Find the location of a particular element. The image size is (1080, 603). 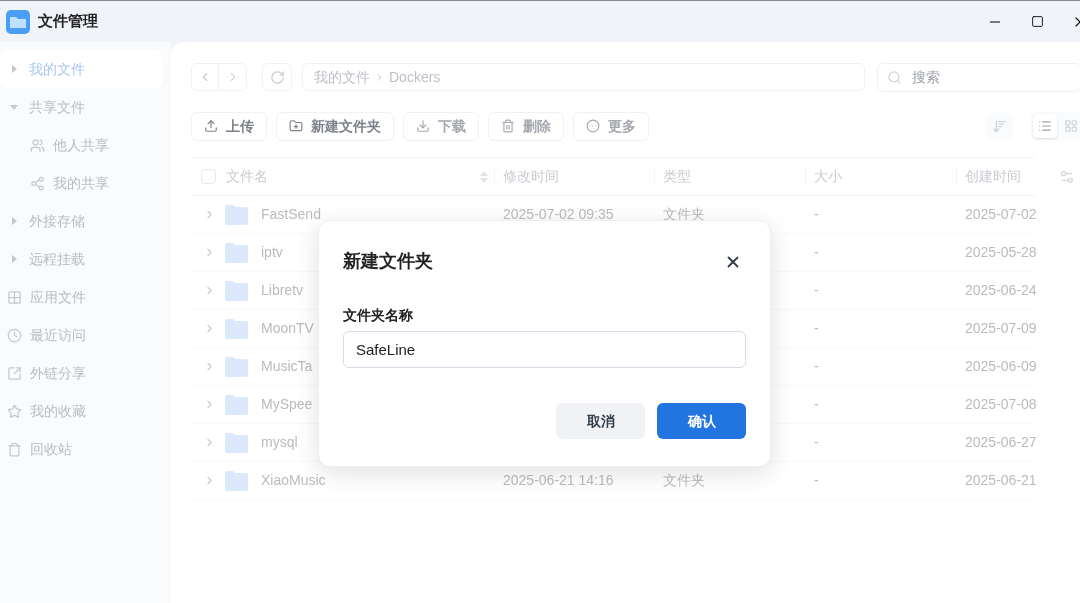

file-name: Libretv is located at coordinates (282, 290).